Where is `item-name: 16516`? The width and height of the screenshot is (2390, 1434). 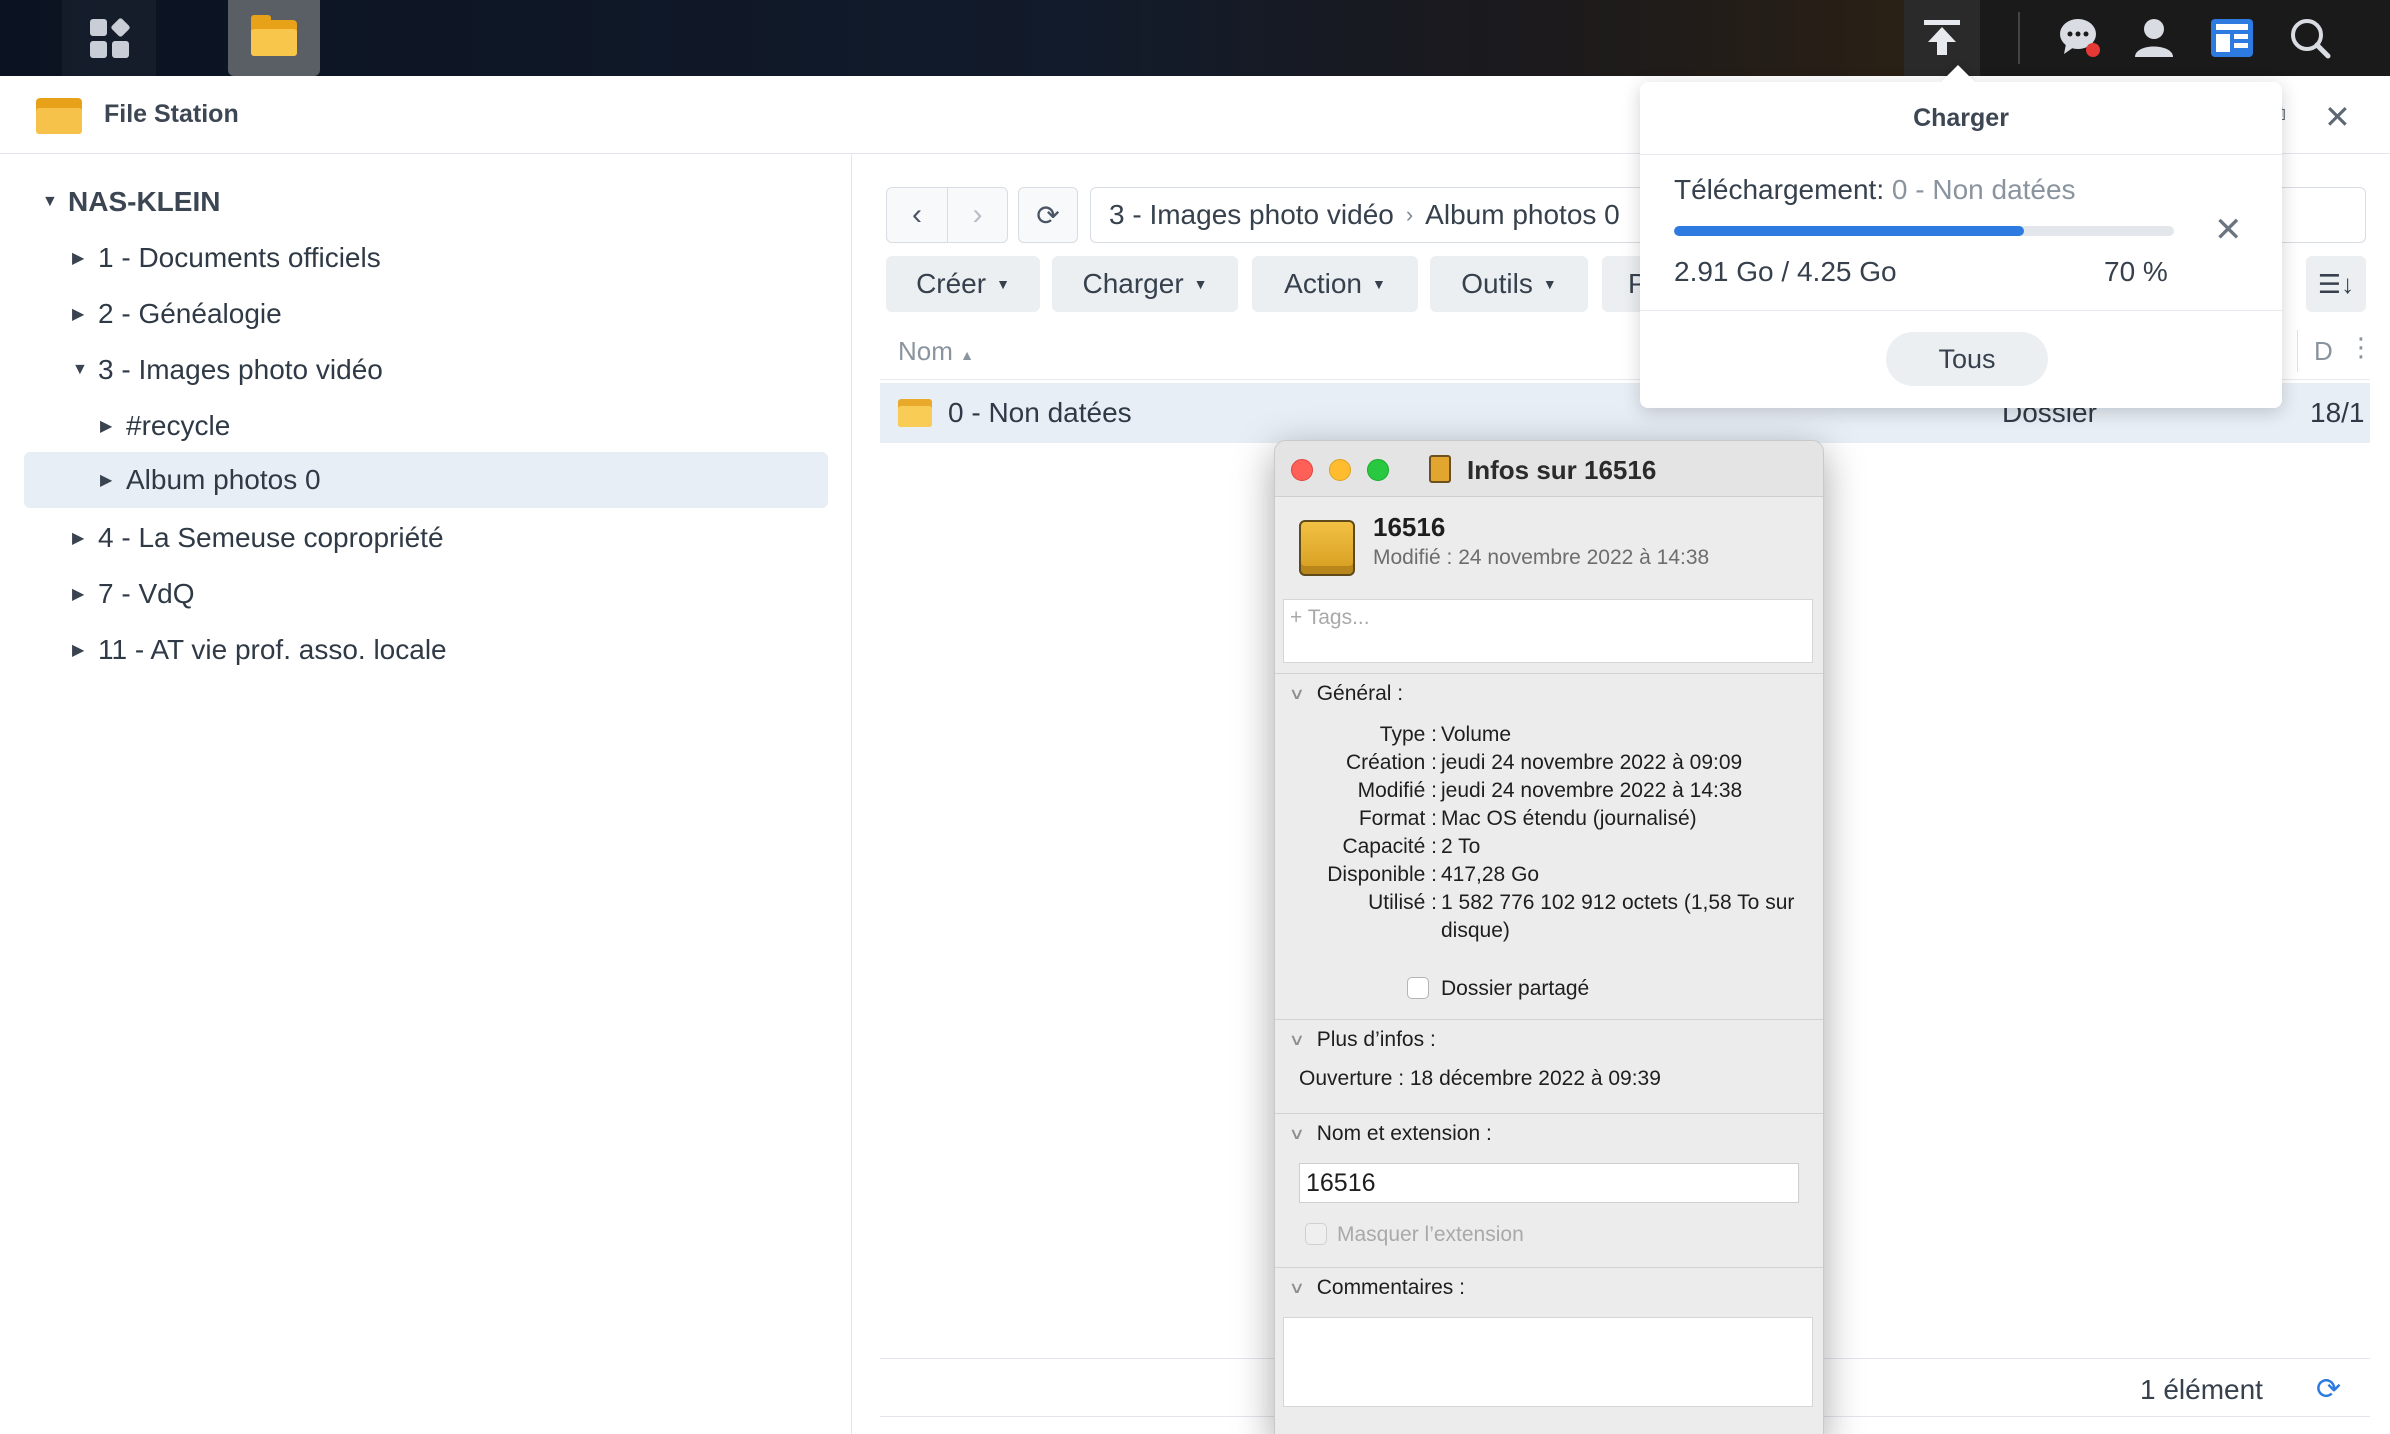
item-name: 16516 is located at coordinates (1409, 527).